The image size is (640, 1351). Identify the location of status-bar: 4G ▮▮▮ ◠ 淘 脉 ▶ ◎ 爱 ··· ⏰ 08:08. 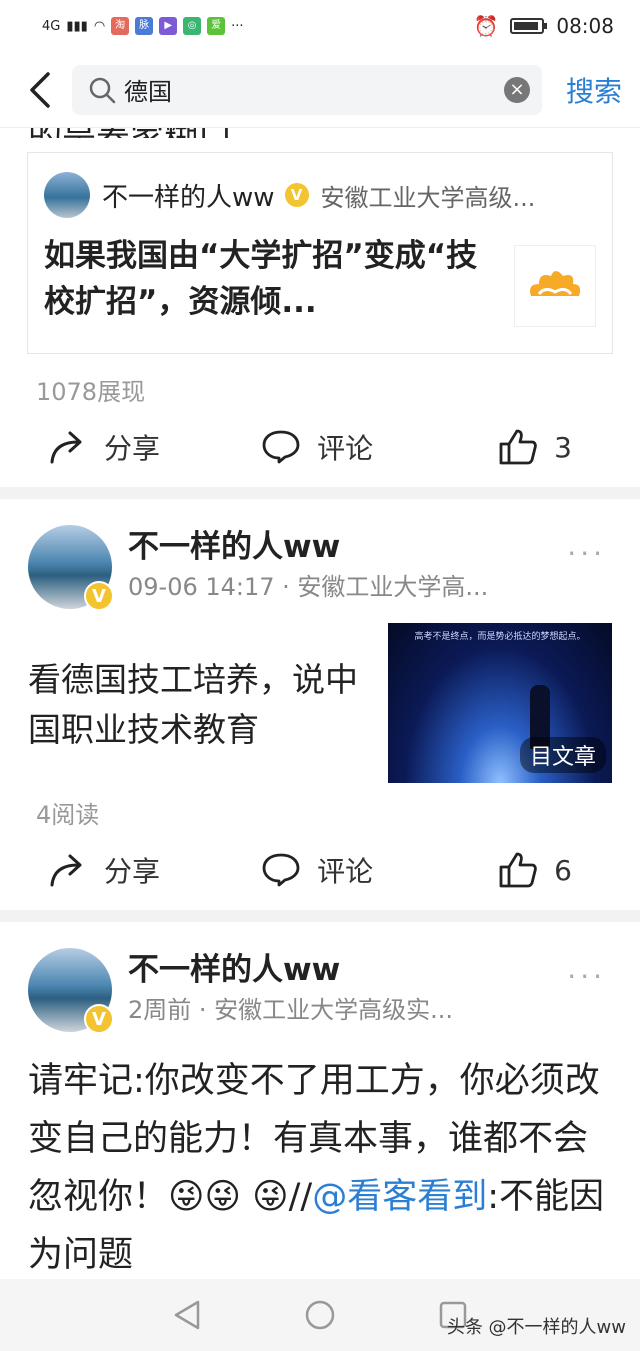
(320, 26).